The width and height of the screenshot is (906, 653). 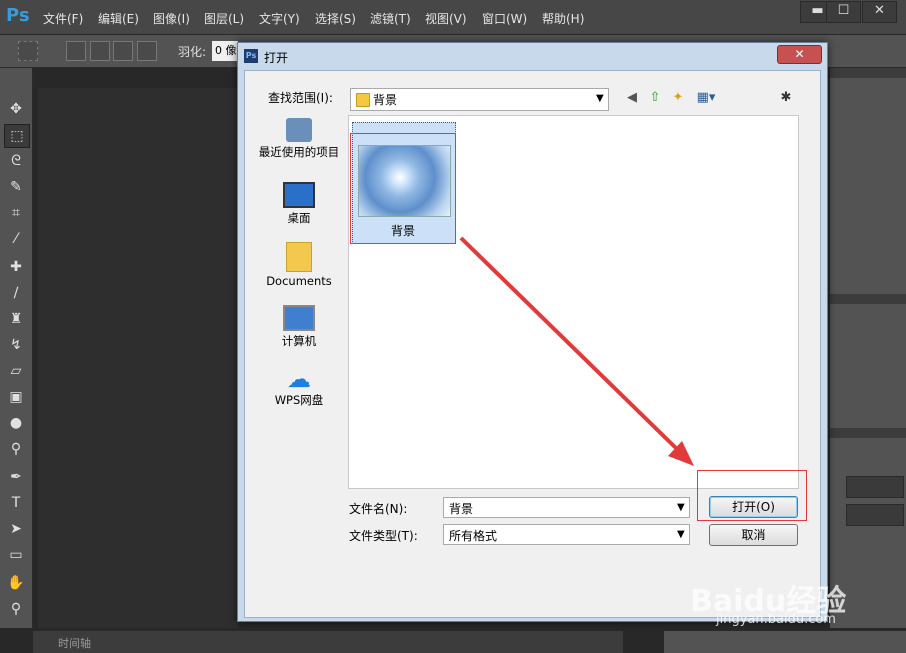 What do you see at coordinates (776, 619) in the screenshot?
I see `watermark-url: jingyan.baidu.com` at bounding box center [776, 619].